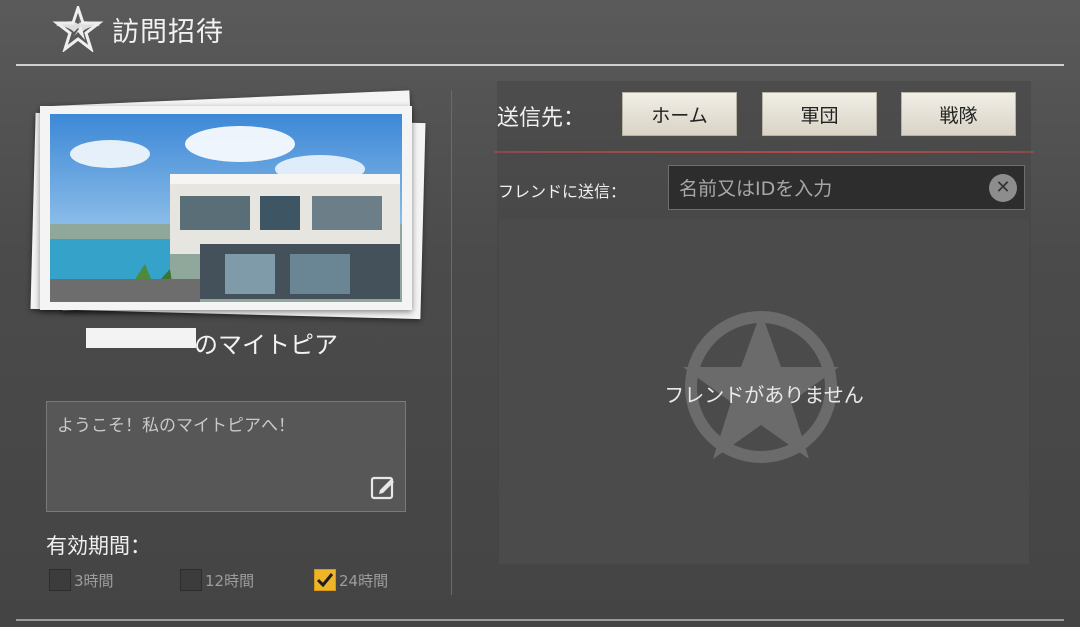 Image resolution: width=1080 pixels, height=627 pixels. What do you see at coordinates (266, 345) in the screenshot?
I see `owner-suffix: のマイトピア` at bounding box center [266, 345].